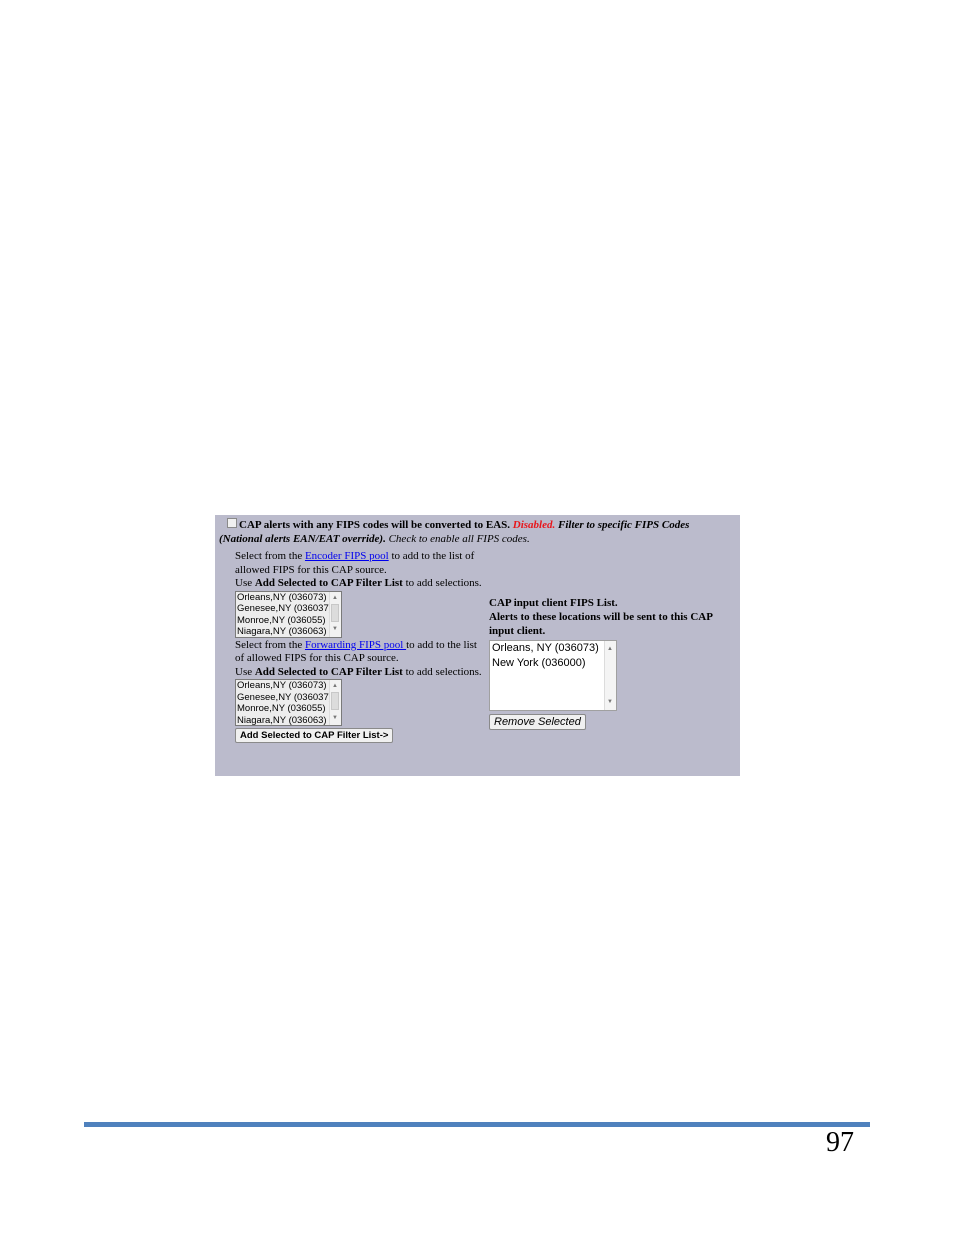 Image resolution: width=954 pixels, height=1235 pixels. I want to click on remove-selected-button: Remove Selected, so click(537, 722).